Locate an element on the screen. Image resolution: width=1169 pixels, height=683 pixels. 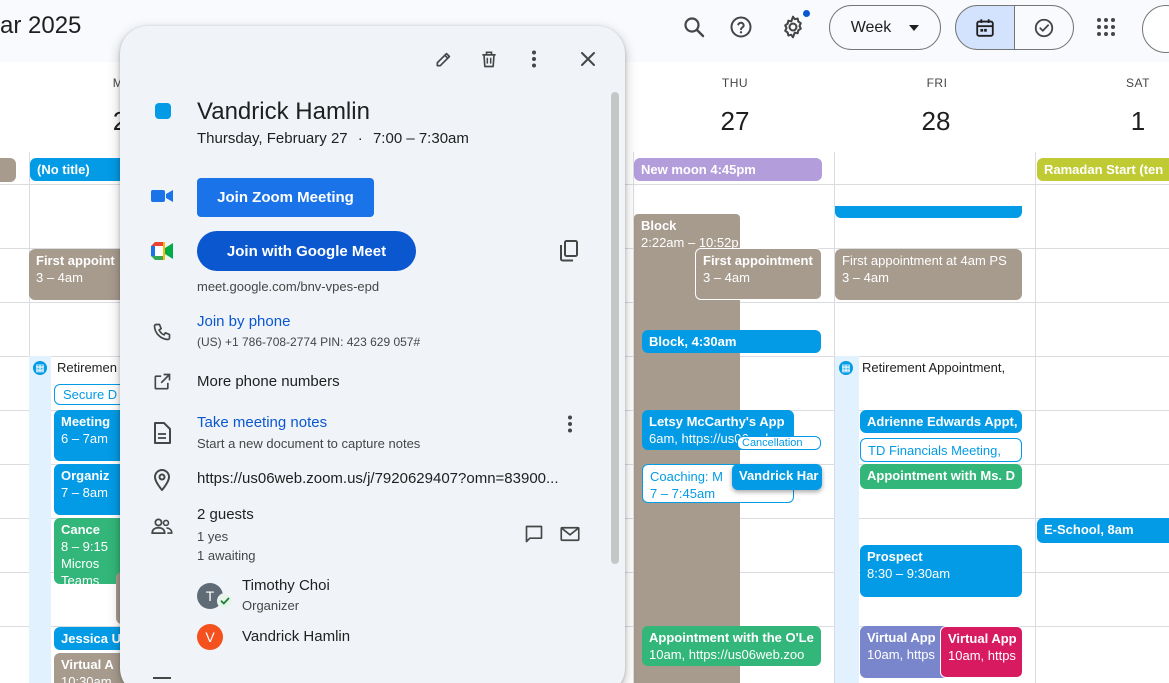
event-vandrick-hamlin-thu: Vandrick Har is located at coordinates (777, 477).